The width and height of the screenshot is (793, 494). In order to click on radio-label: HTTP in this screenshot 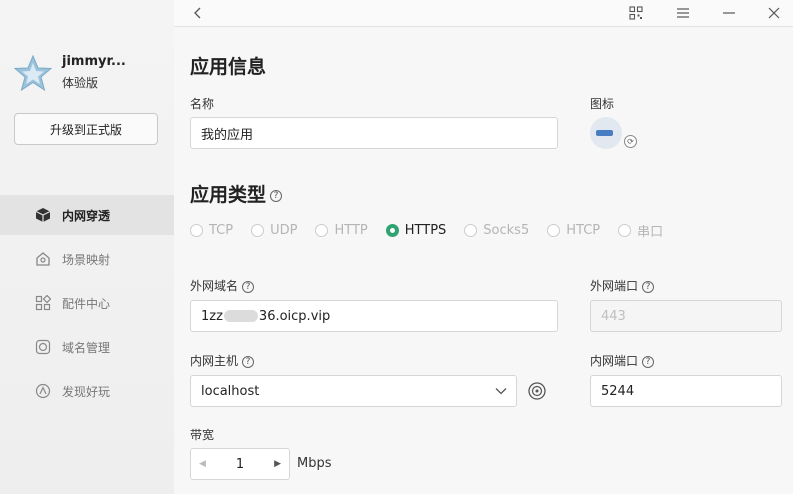, I will do `click(351, 230)`.